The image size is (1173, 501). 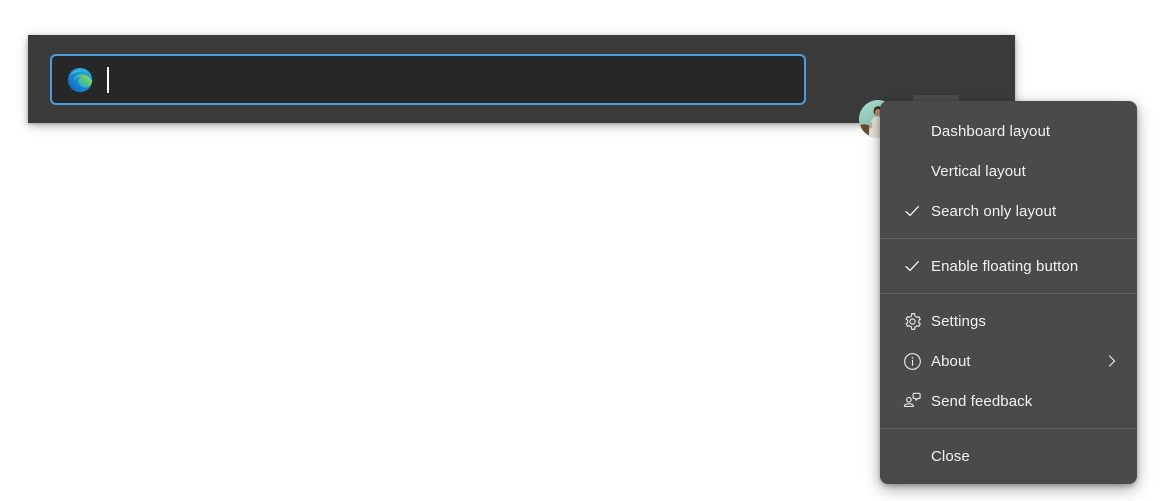 What do you see at coordinates (1005, 266) in the screenshot?
I see `menu-item-label: Enable floating button` at bounding box center [1005, 266].